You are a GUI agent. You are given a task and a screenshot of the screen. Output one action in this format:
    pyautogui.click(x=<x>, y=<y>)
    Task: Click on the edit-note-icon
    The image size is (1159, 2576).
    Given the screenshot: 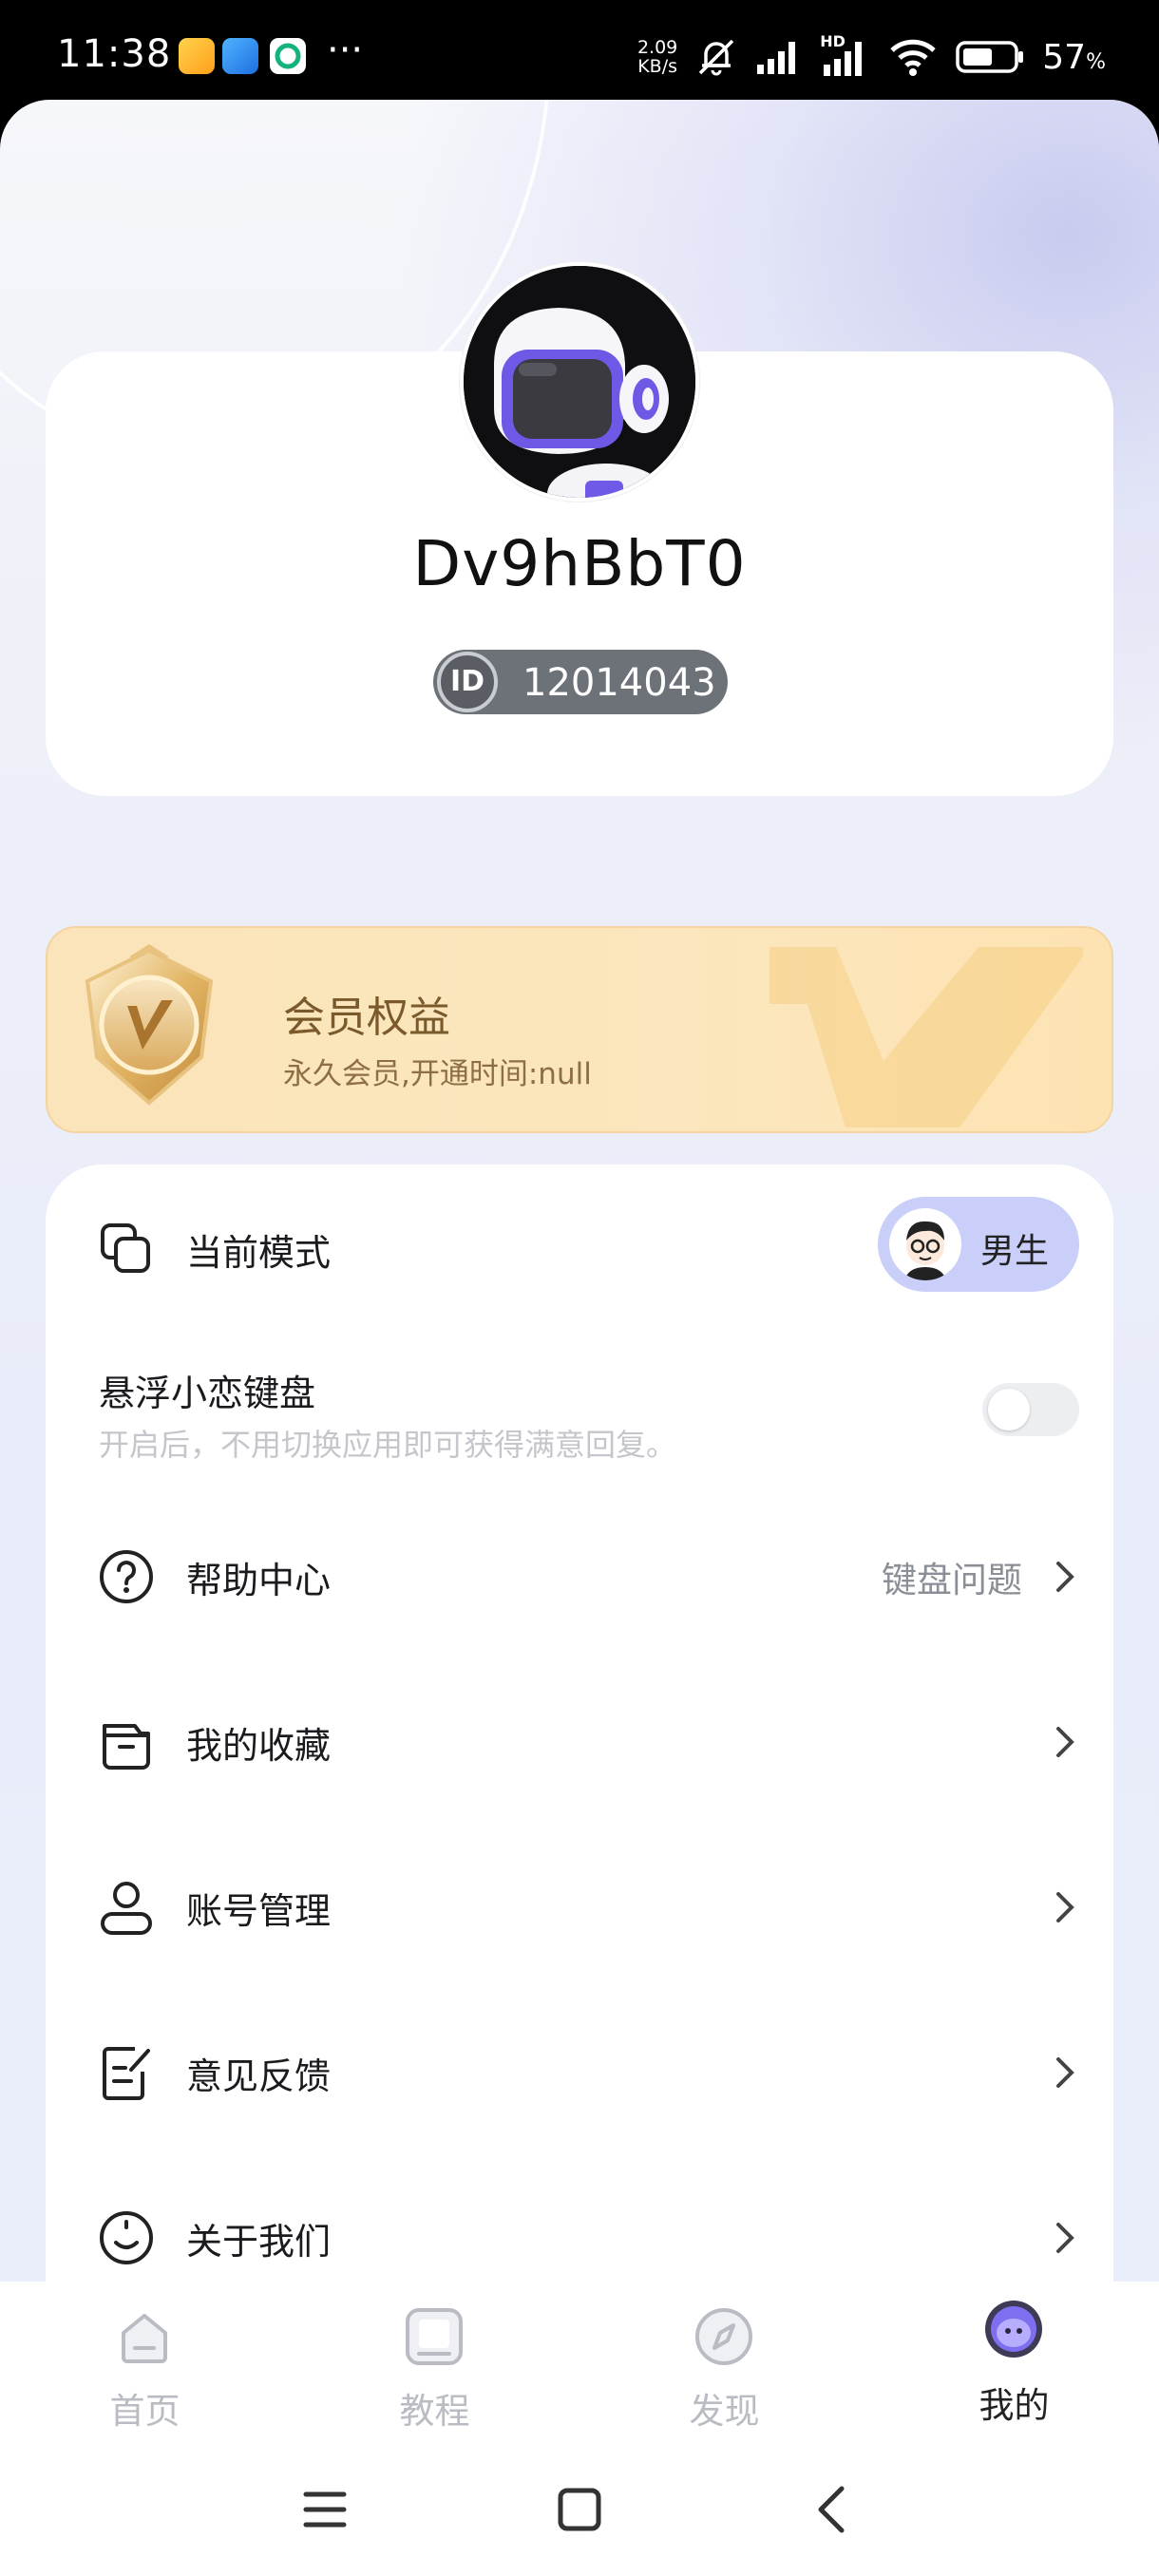 What is the action you would take?
    pyautogui.click(x=126, y=2073)
    